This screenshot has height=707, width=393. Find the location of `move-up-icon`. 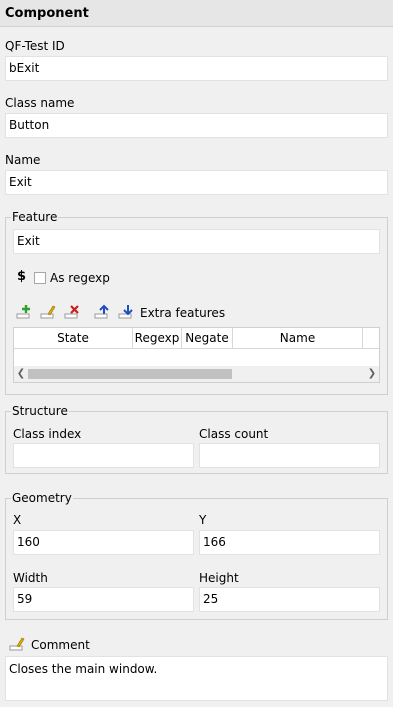

move-up-icon is located at coordinates (102, 311).